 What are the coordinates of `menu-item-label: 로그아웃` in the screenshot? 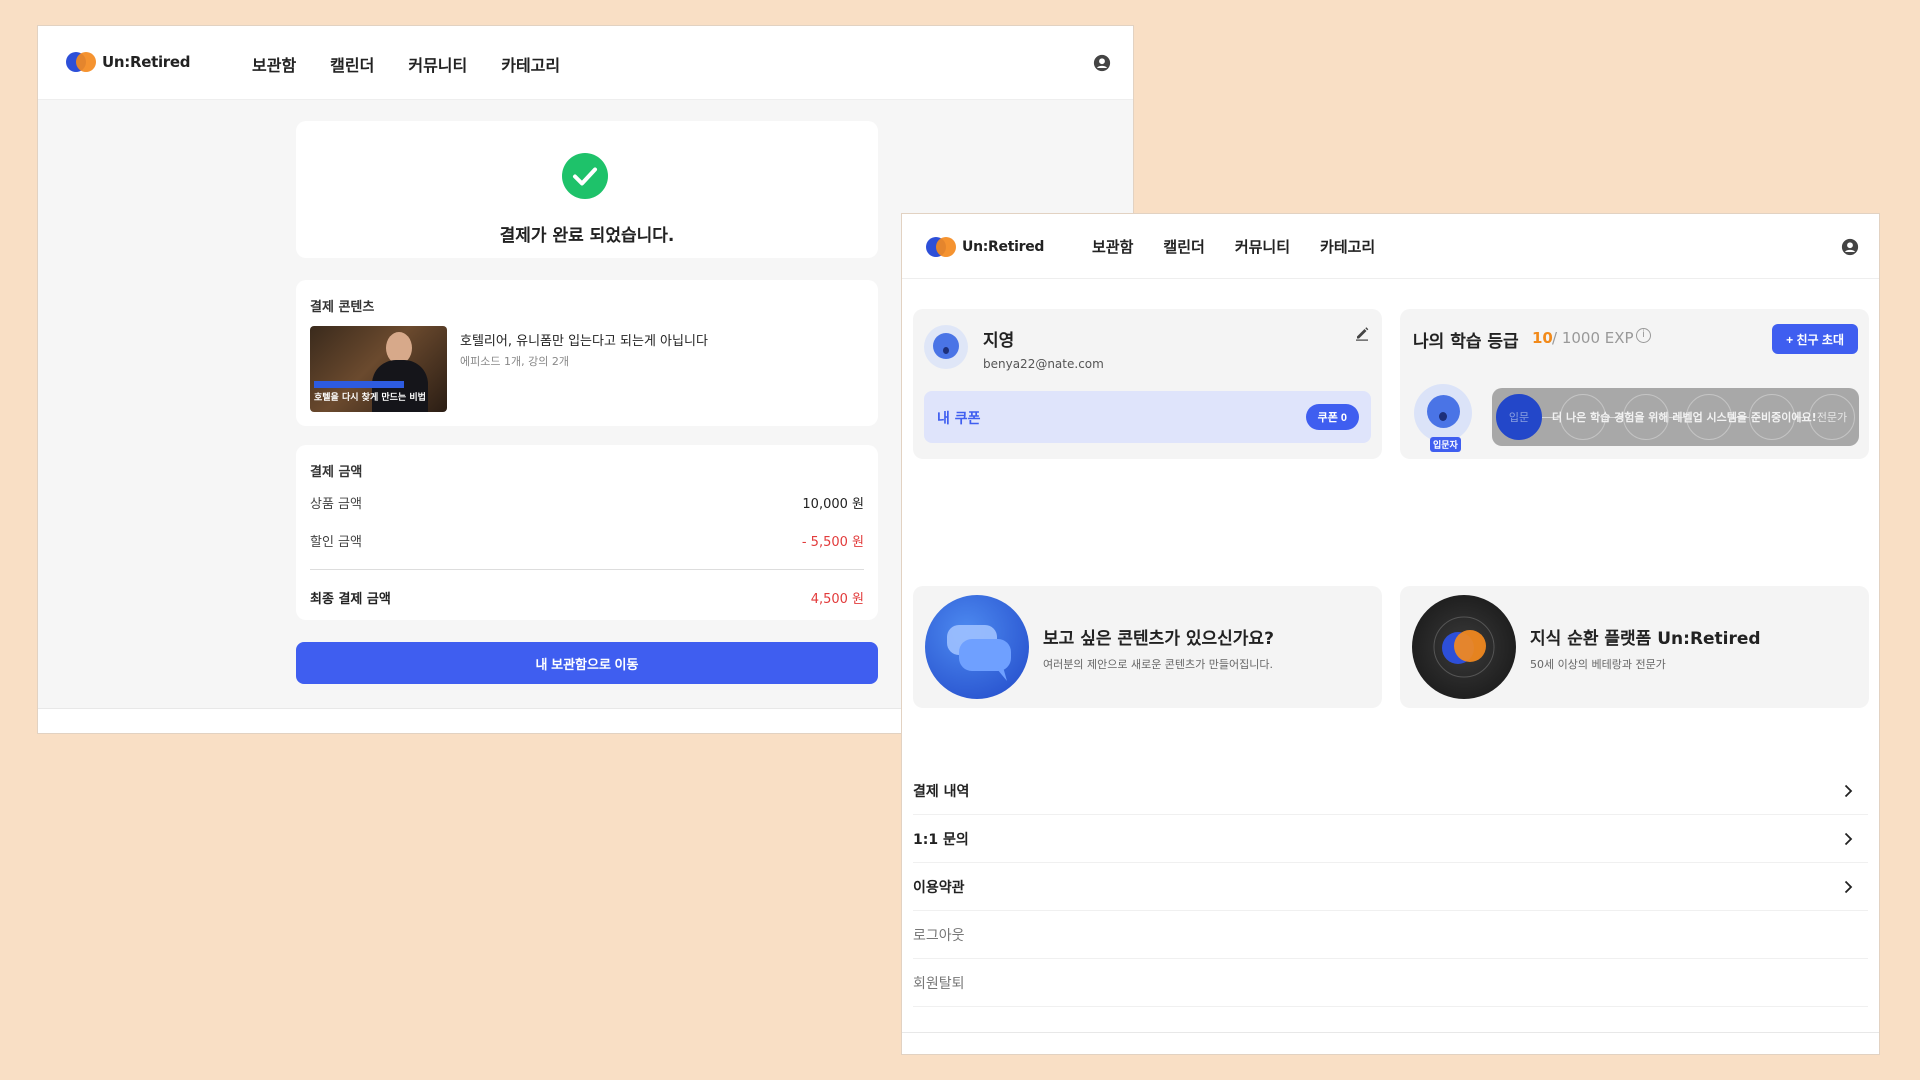 It's located at (939, 935).